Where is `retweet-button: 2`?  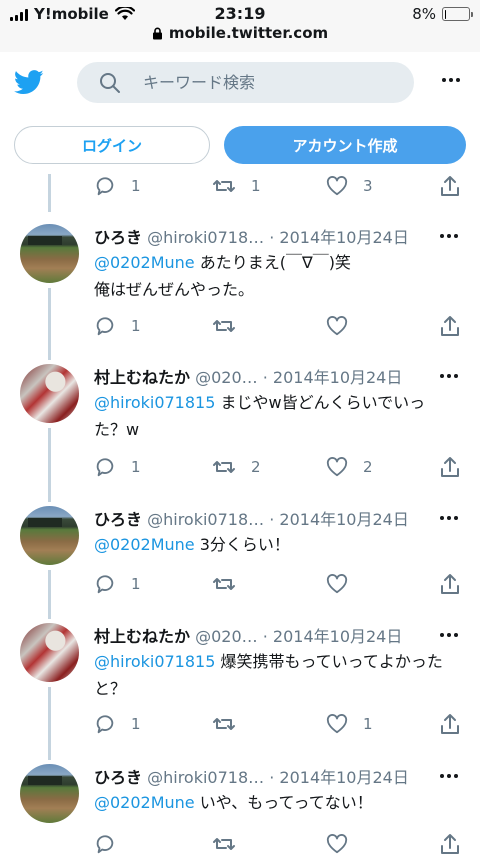
retweet-button: 2 is located at coordinates (269, 467).